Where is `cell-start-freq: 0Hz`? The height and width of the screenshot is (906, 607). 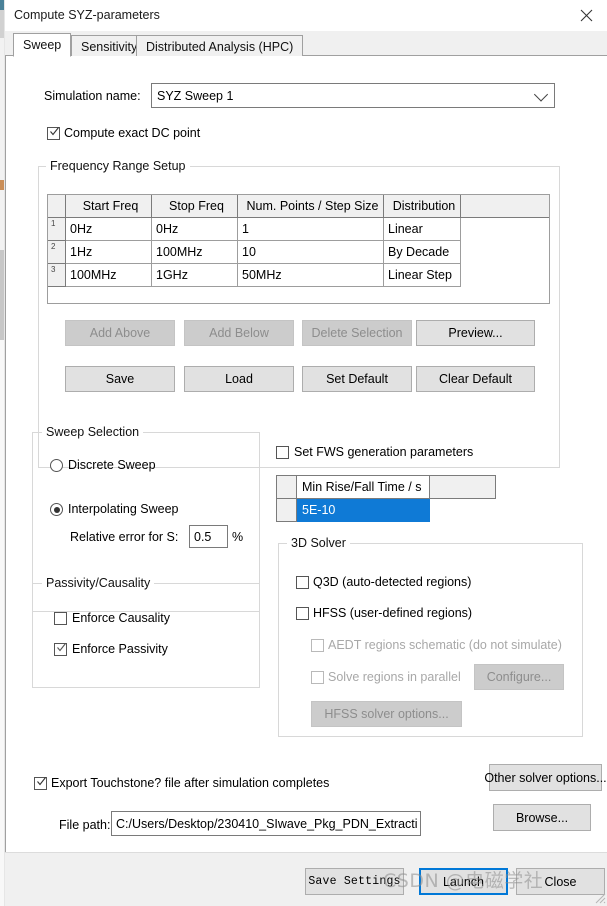 cell-start-freq: 0Hz is located at coordinates (108, 229).